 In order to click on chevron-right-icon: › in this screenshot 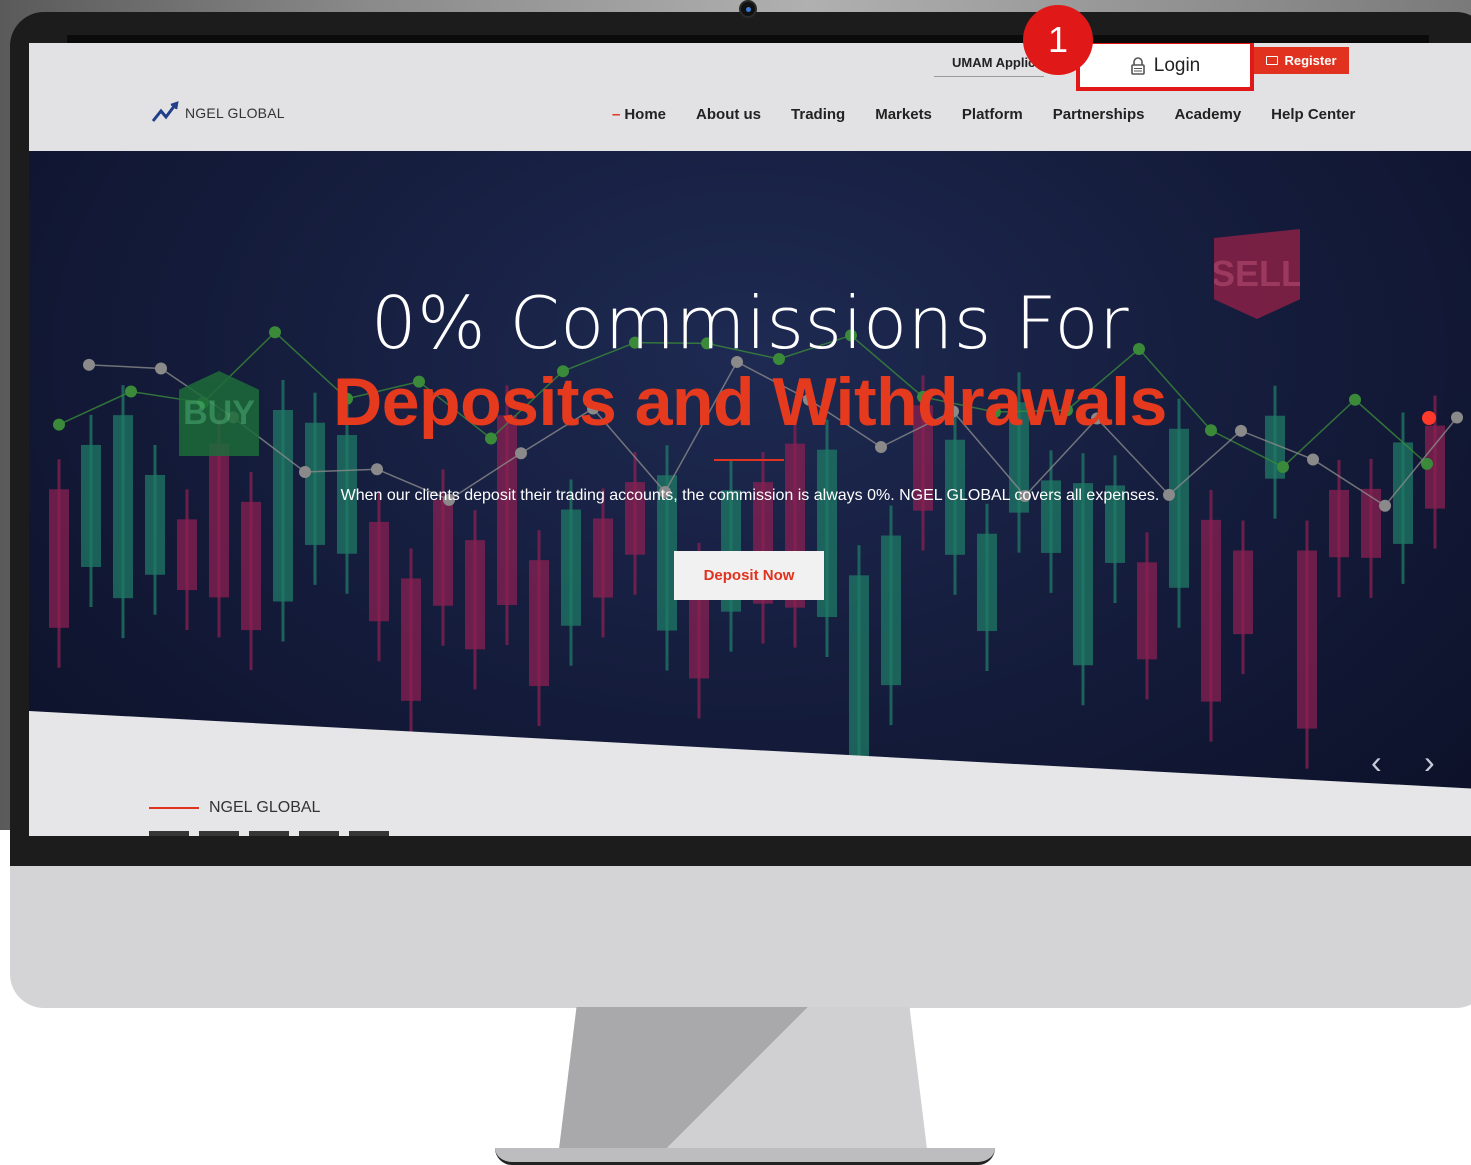, I will do `click(1429, 762)`.